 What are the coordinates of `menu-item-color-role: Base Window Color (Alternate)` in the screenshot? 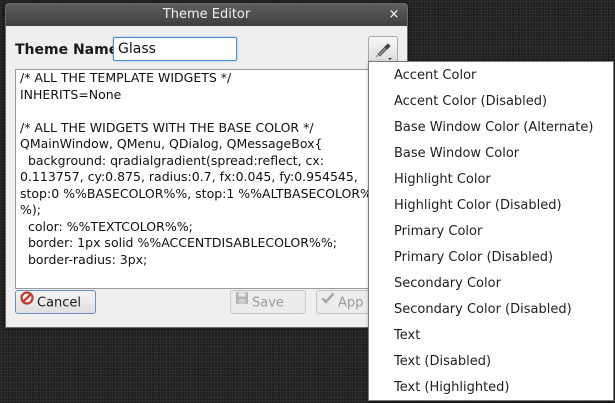 It's located at (491, 128).